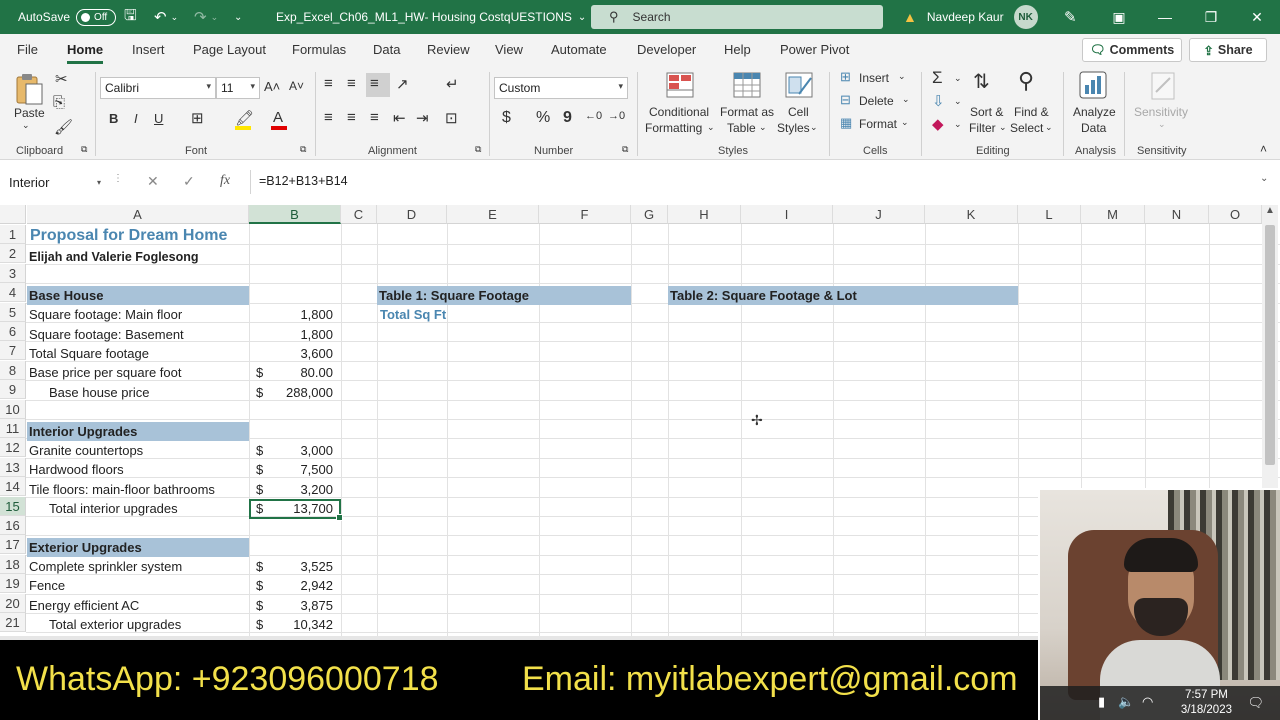 This screenshot has width=1280, height=720. What do you see at coordinates (61, 79) in the screenshot?
I see `cut-icon: ✂` at bounding box center [61, 79].